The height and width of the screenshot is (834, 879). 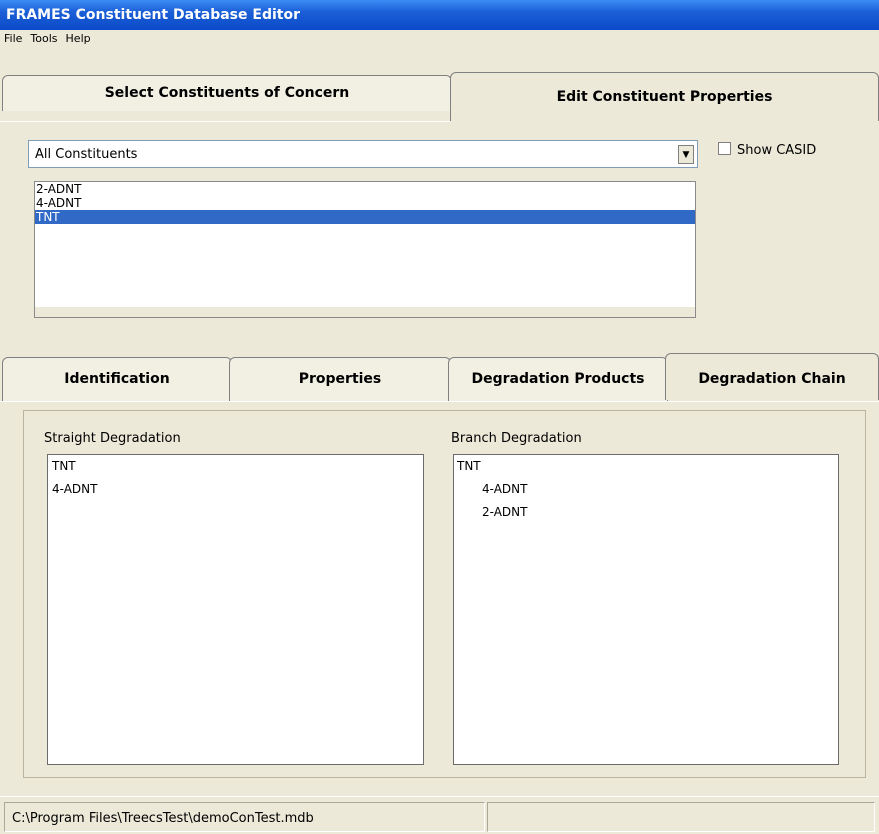 I want to click on menu-bar: File Tools Help, so click(x=439, y=39).